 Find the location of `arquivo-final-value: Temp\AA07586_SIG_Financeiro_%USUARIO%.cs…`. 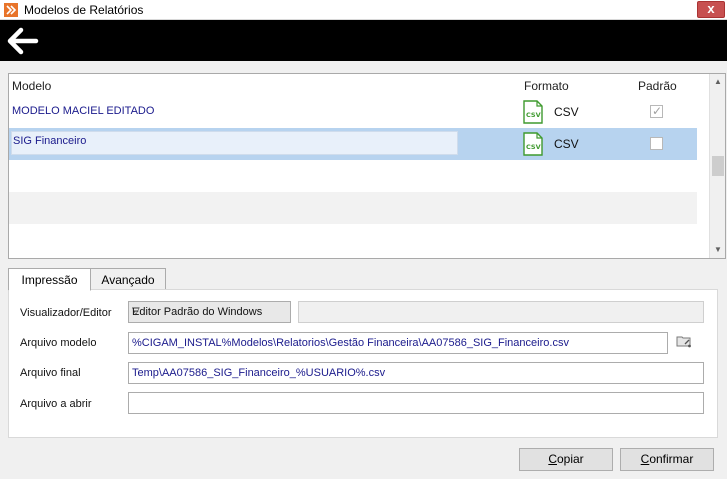

arquivo-final-value: Temp\AA07586_SIG_Financeiro_%USUARIO%.cs… is located at coordinates (259, 373).